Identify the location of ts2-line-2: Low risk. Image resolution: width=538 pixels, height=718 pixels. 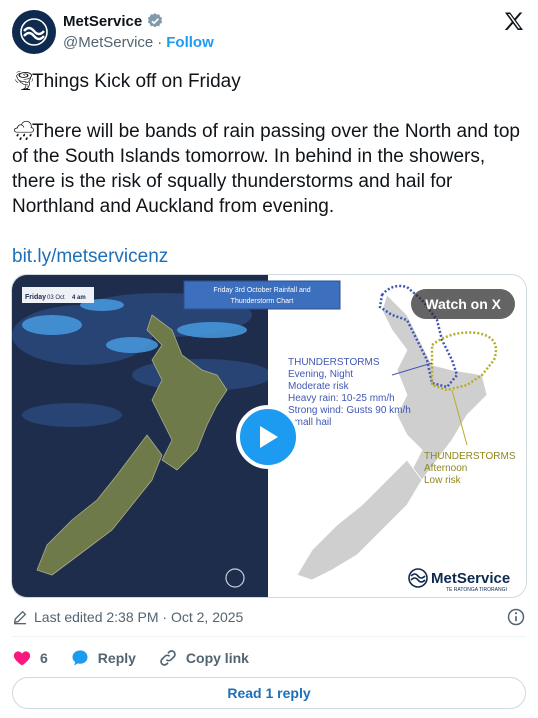
(443, 480).